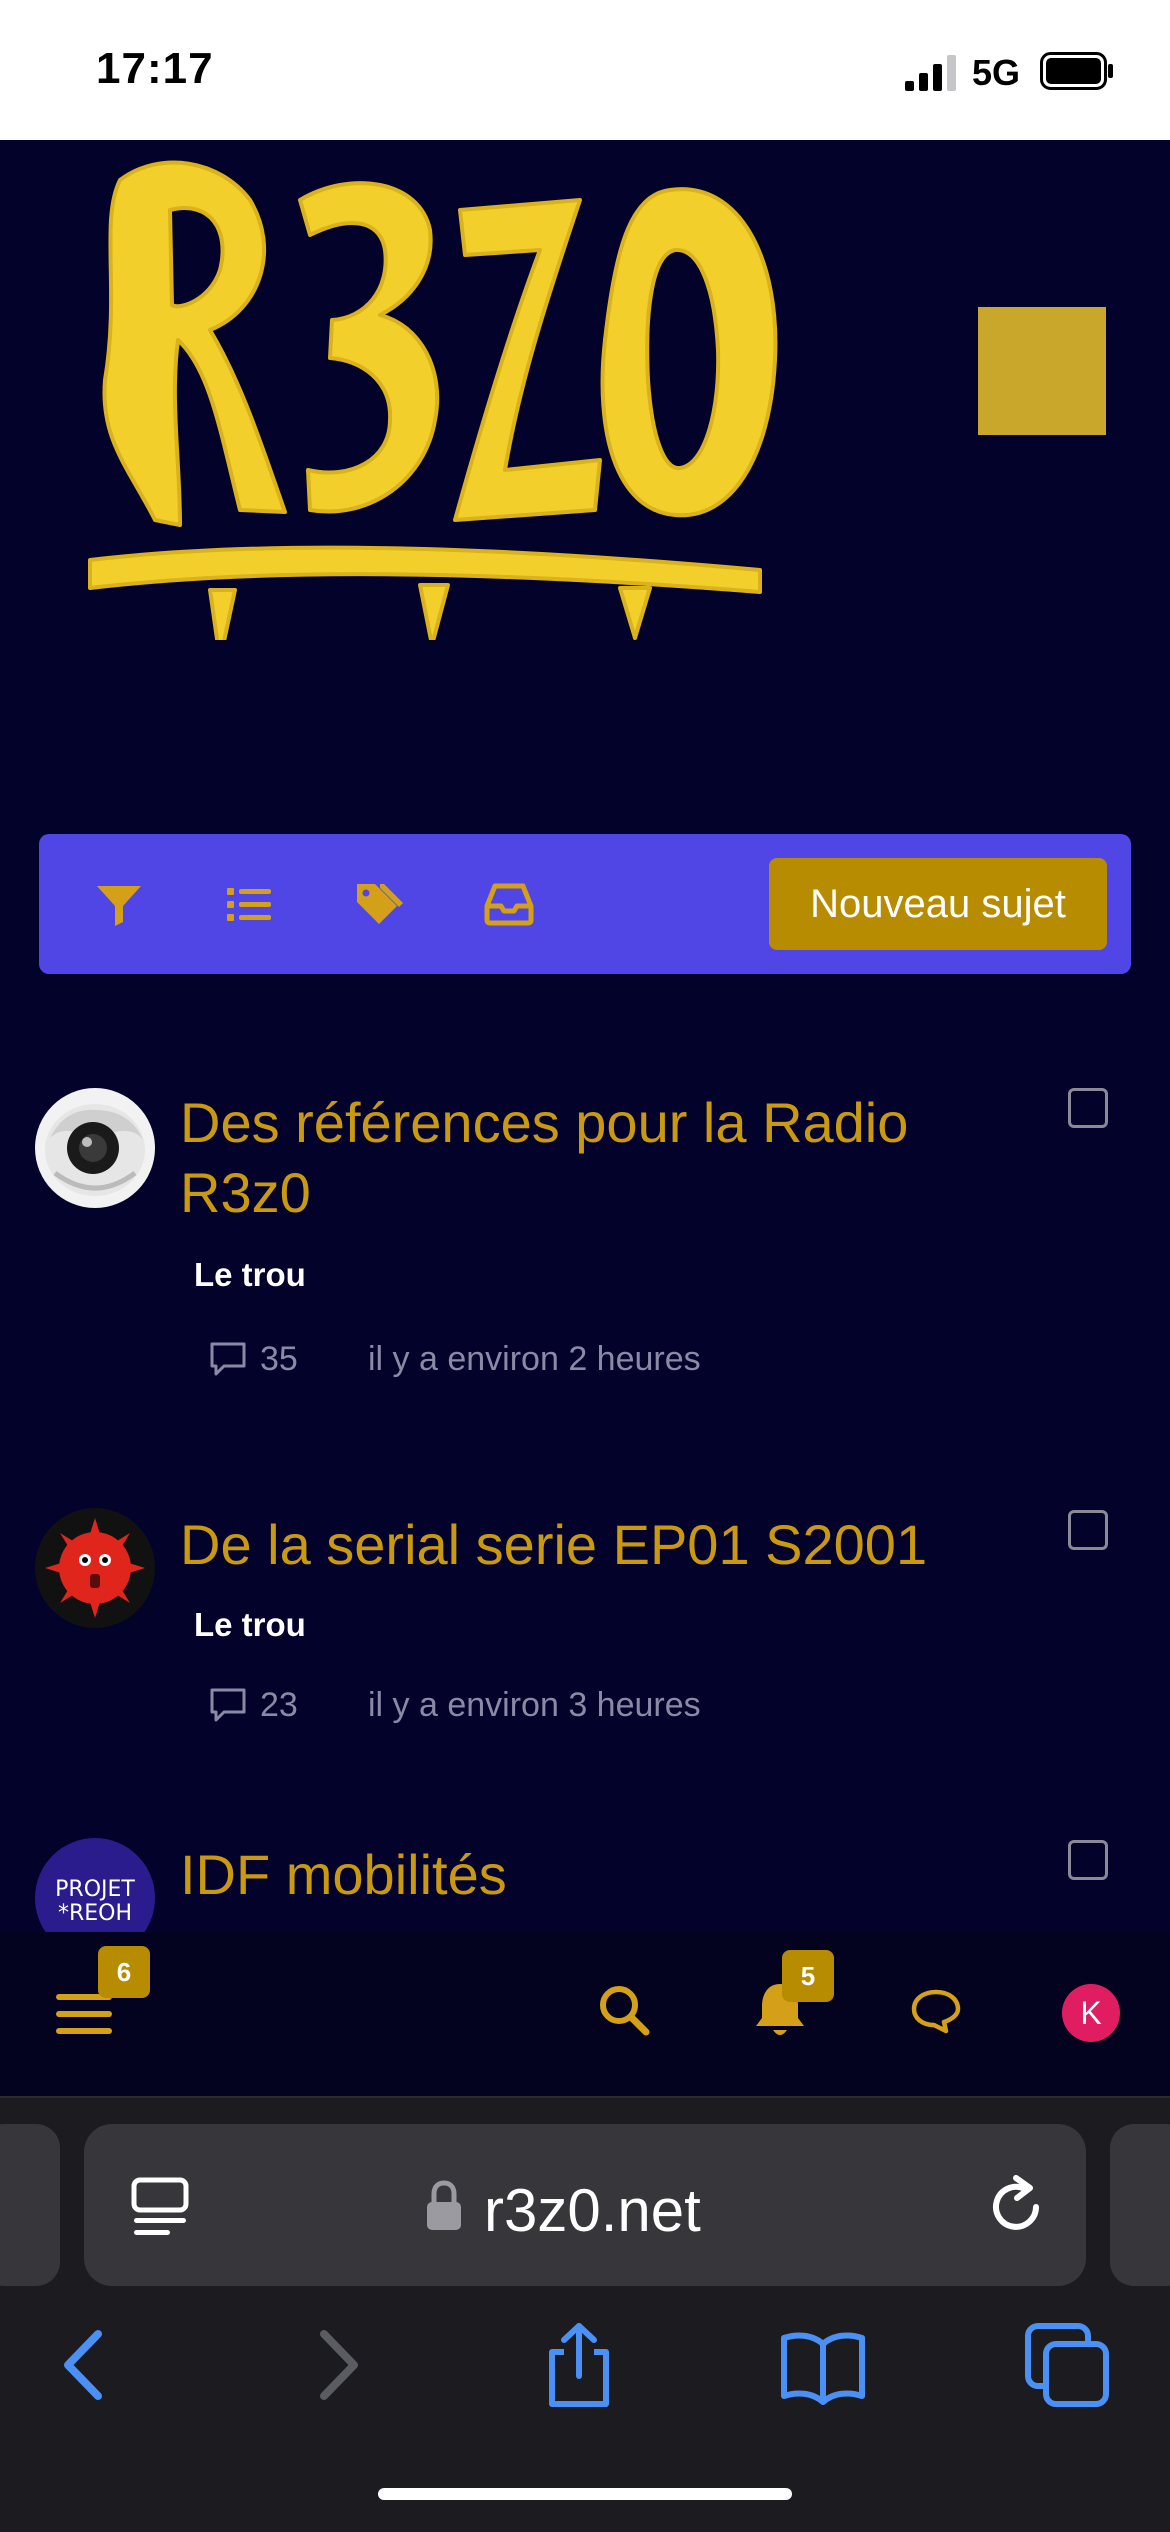  What do you see at coordinates (595, 1545) in the screenshot?
I see `topic-title: De la serial serie EP01 S2001` at bounding box center [595, 1545].